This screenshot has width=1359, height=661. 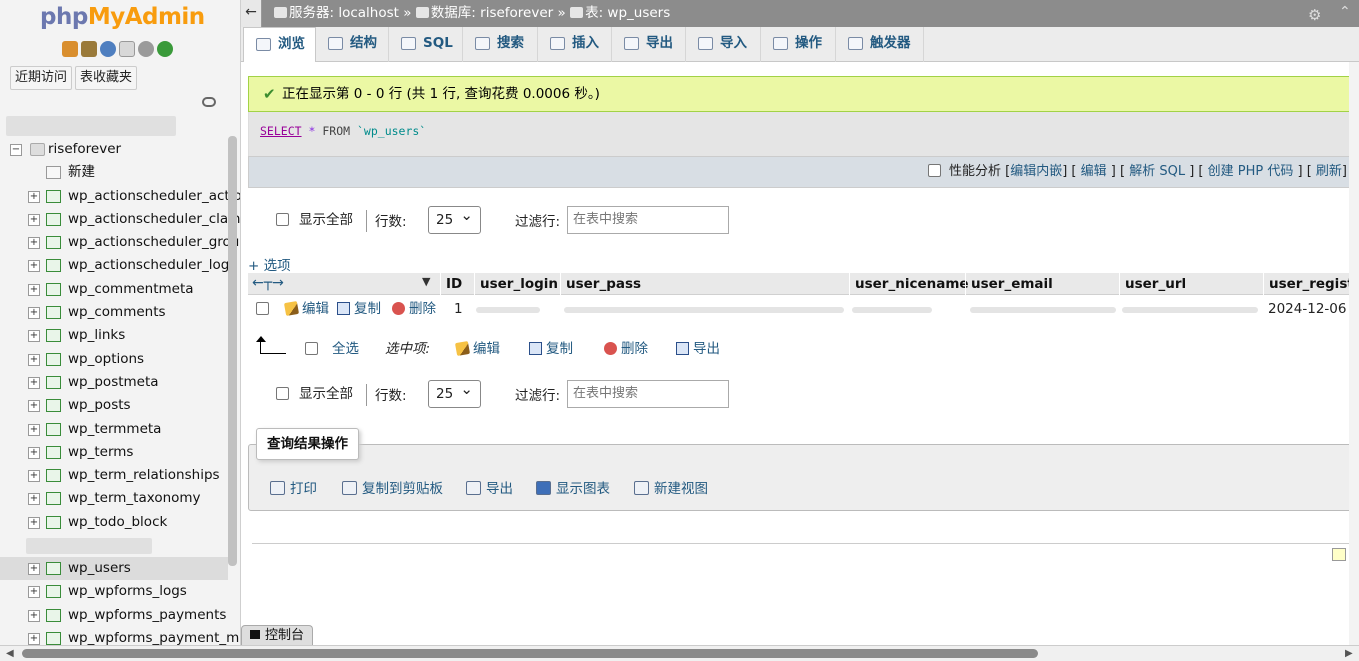 What do you see at coordinates (426, 281) in the screenshot?
I see `chevron-down-icon: ▼` at bounding box center [426, 281].